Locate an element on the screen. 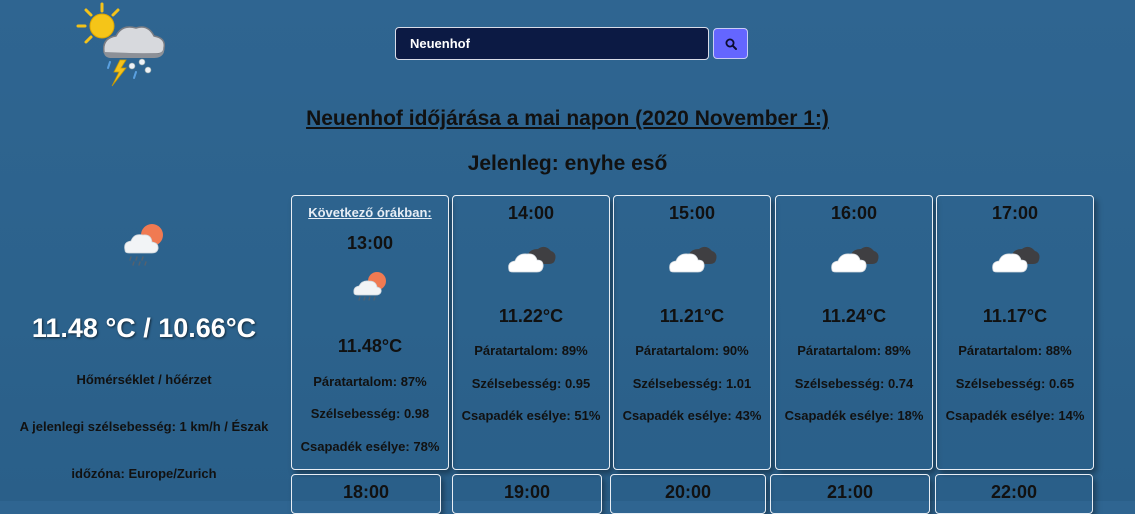  forecast-time: 14:00 is located at coordinates (531, 213).